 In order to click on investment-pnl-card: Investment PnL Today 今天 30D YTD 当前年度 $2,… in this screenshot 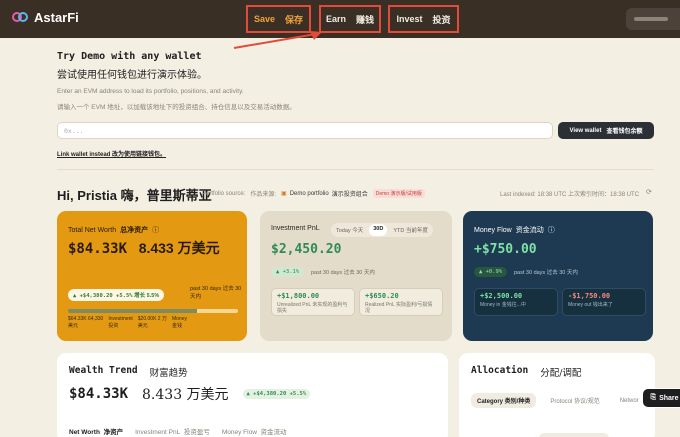, I will do `click(356, 276)`.